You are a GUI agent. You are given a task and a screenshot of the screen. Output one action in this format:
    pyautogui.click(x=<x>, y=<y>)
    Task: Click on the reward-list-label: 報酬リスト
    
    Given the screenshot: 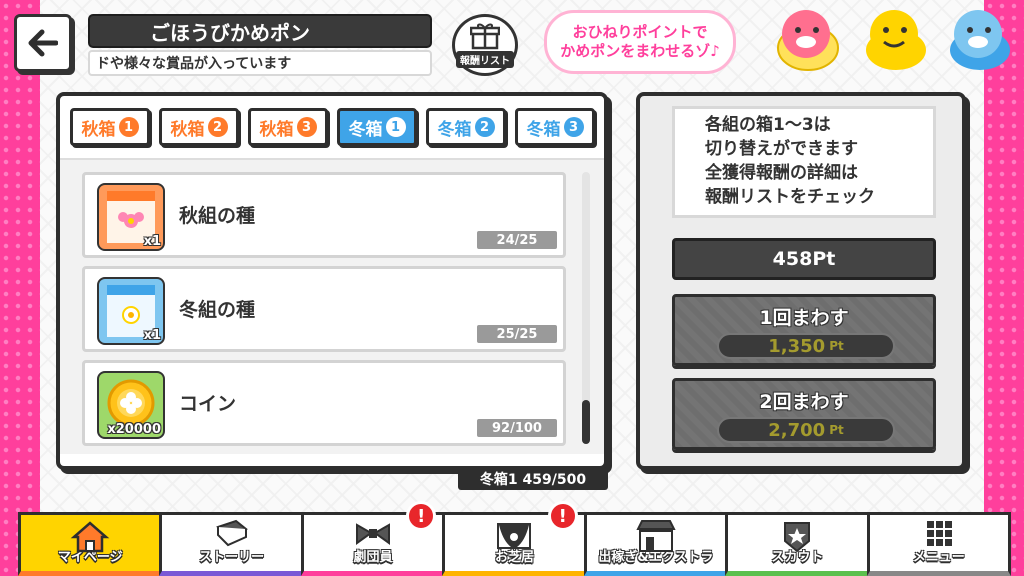 What is the action you would take?
    pyautogui.click(x=485, y=59)
    